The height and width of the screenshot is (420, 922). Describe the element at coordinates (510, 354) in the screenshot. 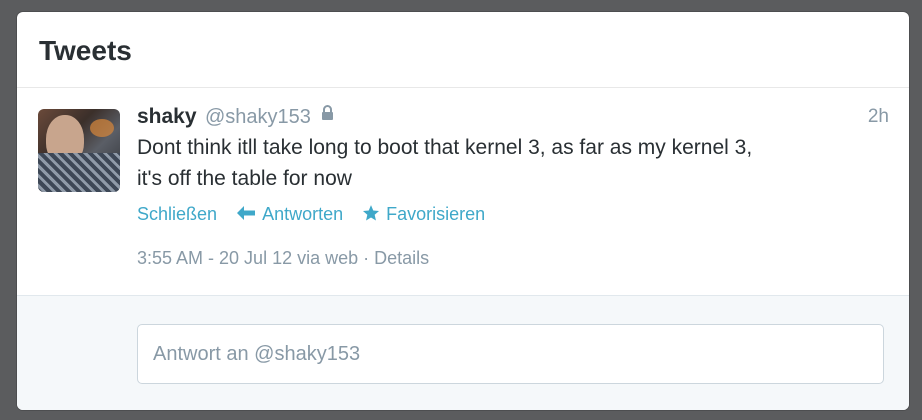

I see `reply-input: Antwort an @shaky153` at that location.